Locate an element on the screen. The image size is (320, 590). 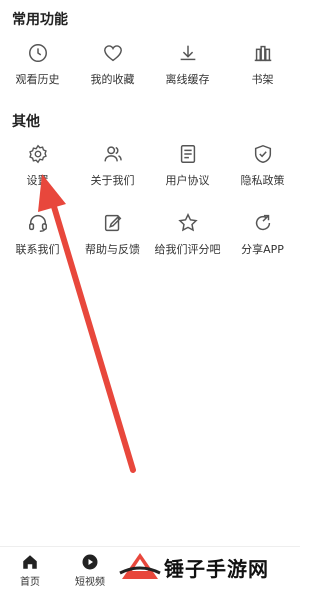
star-icon is located at coordinates (188, 223).